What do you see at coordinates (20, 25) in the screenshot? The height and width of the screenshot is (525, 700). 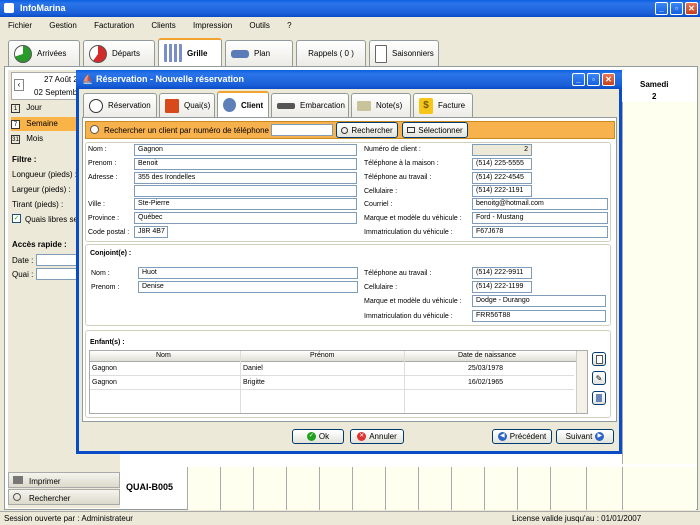 I see `menu-fichier: Fichier` at bounding box center [20, 25].